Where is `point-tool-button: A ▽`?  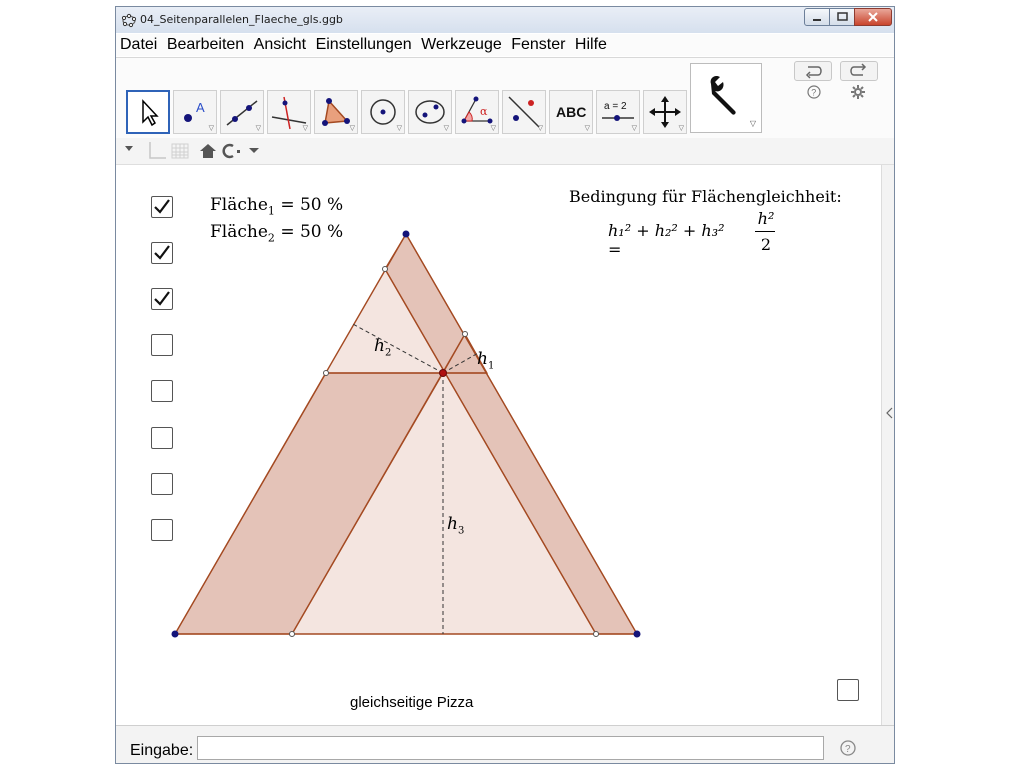
point-tool-button: A ▽ is located at coordinates (195, 112).